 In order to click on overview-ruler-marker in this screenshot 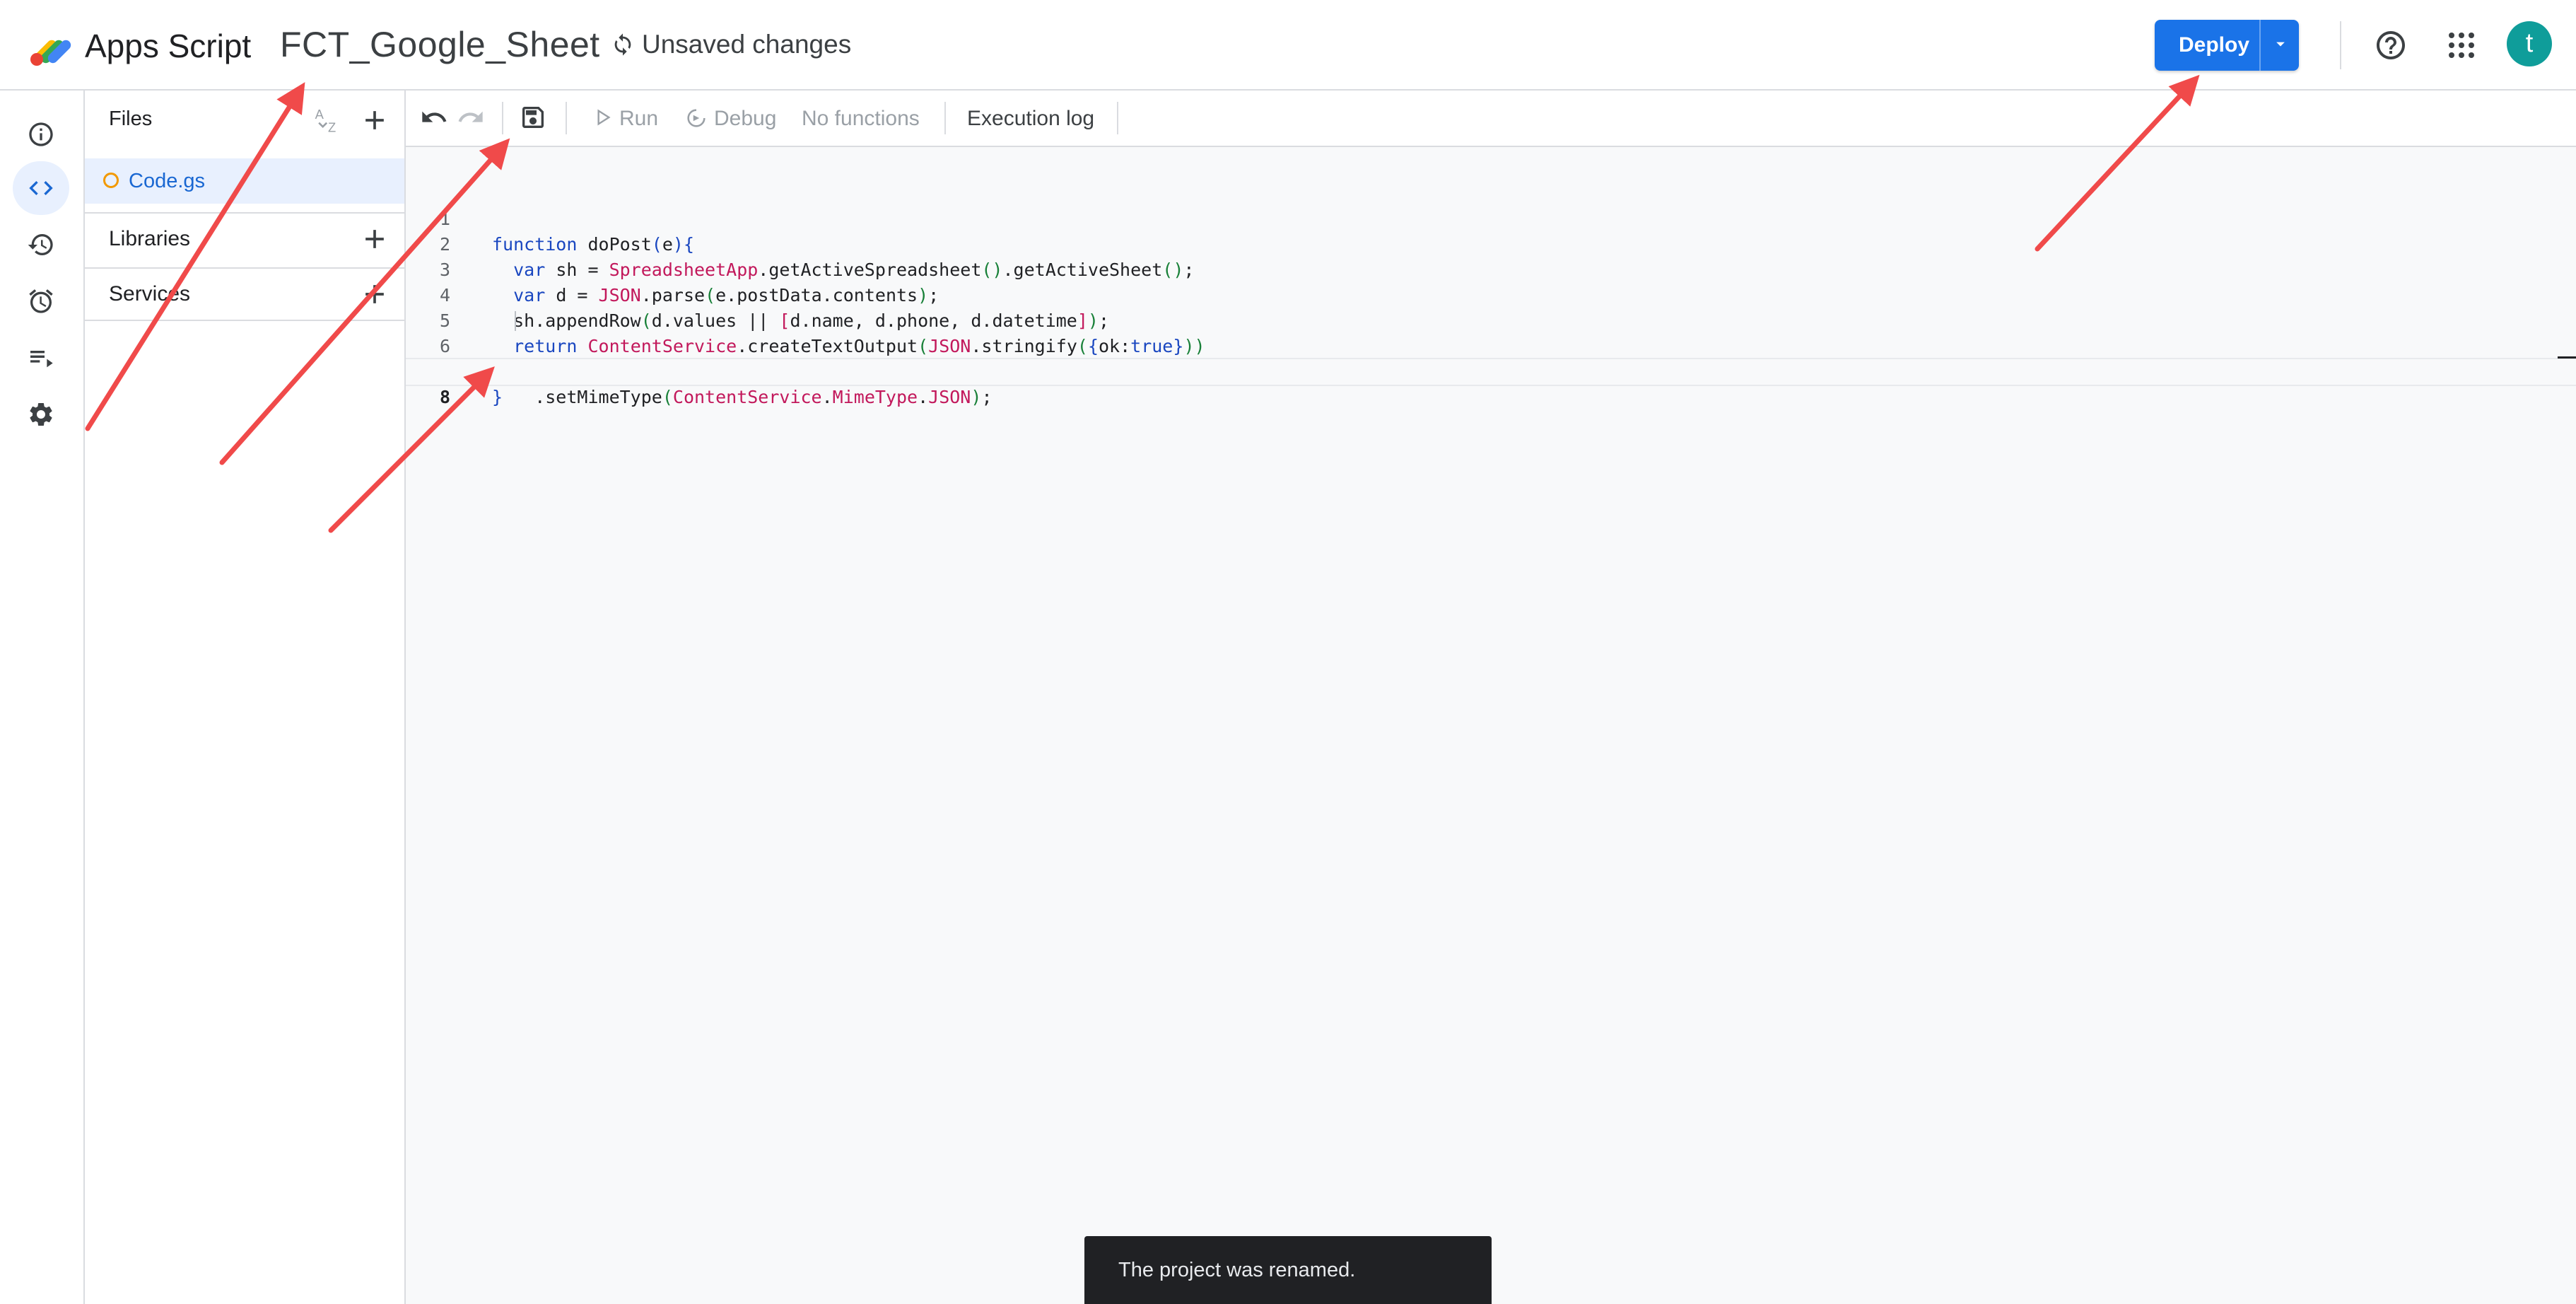, I will do `click(2567, 357)`.